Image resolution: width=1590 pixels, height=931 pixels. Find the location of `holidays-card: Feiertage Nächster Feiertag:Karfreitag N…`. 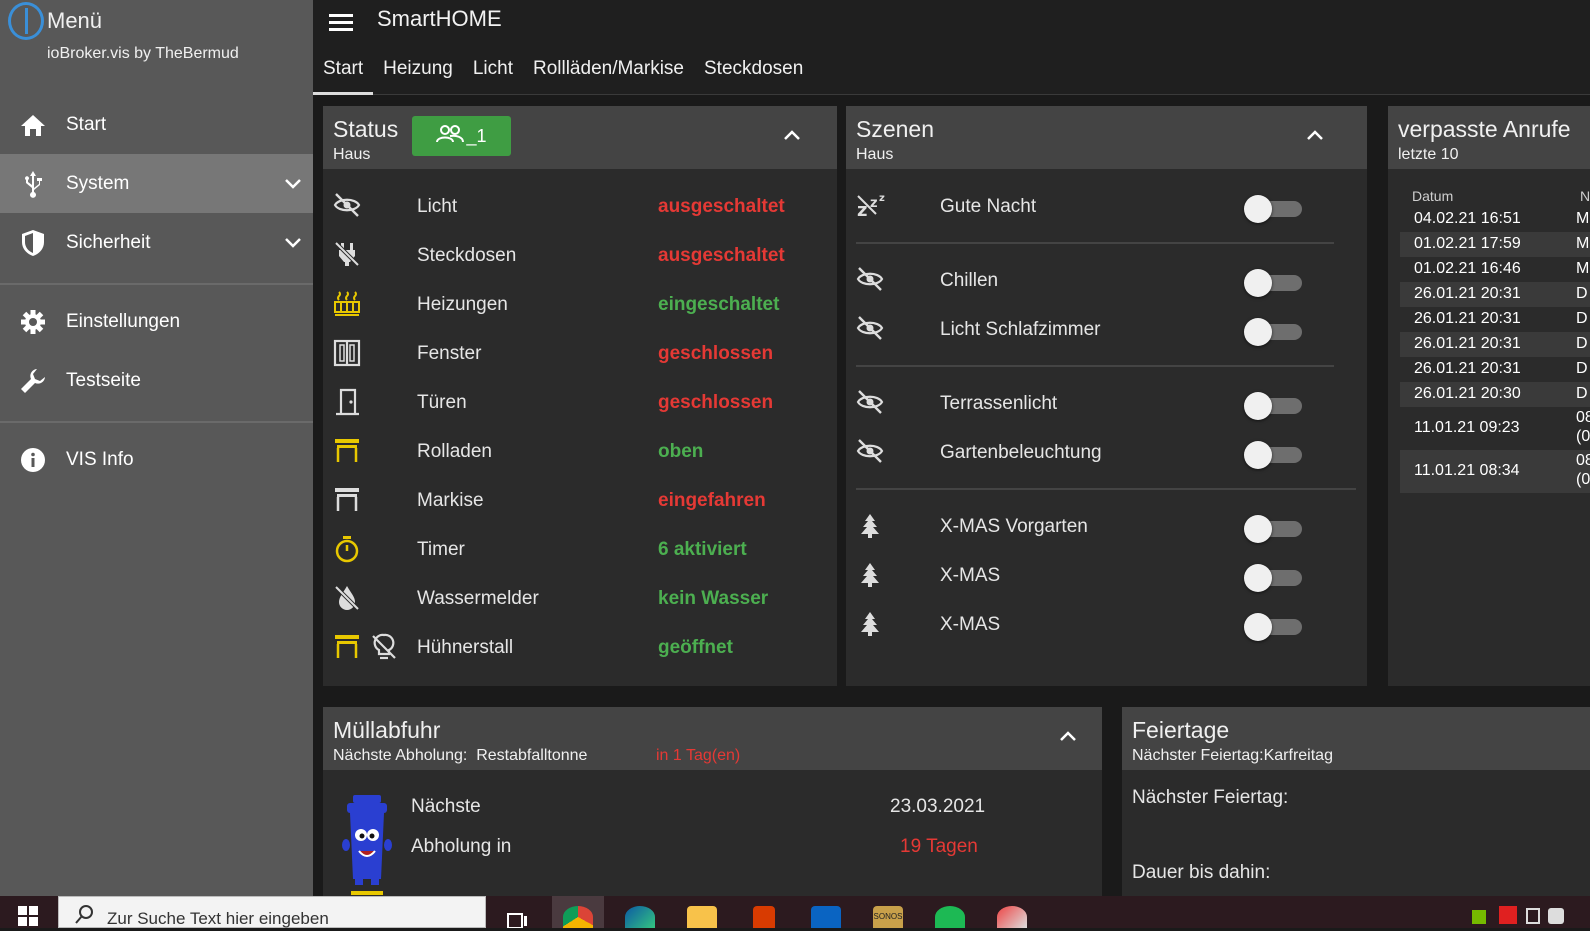

holidays-card: Feiertage Nächster Feiertag:Karfreitag N… is located at coordinates (1356, 801).